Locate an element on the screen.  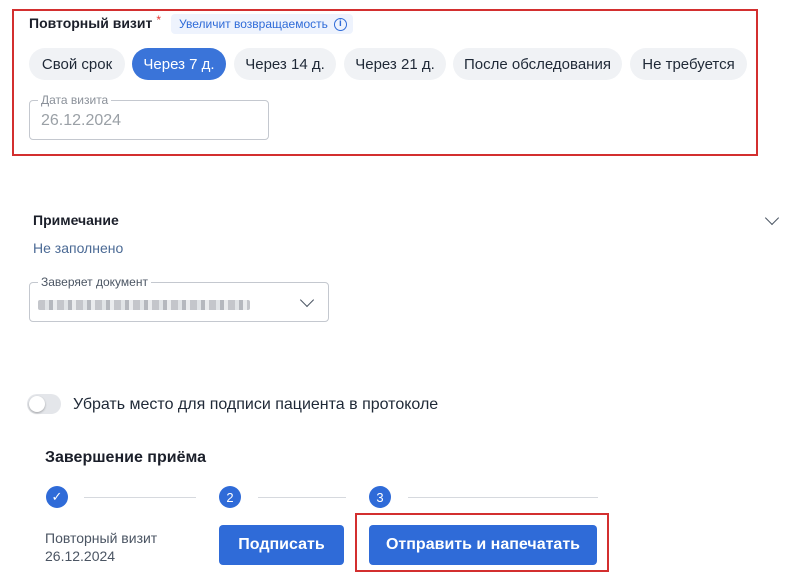
visit-date-field: Дата визита 26.12.2024 is located at coordinates (149, 116).